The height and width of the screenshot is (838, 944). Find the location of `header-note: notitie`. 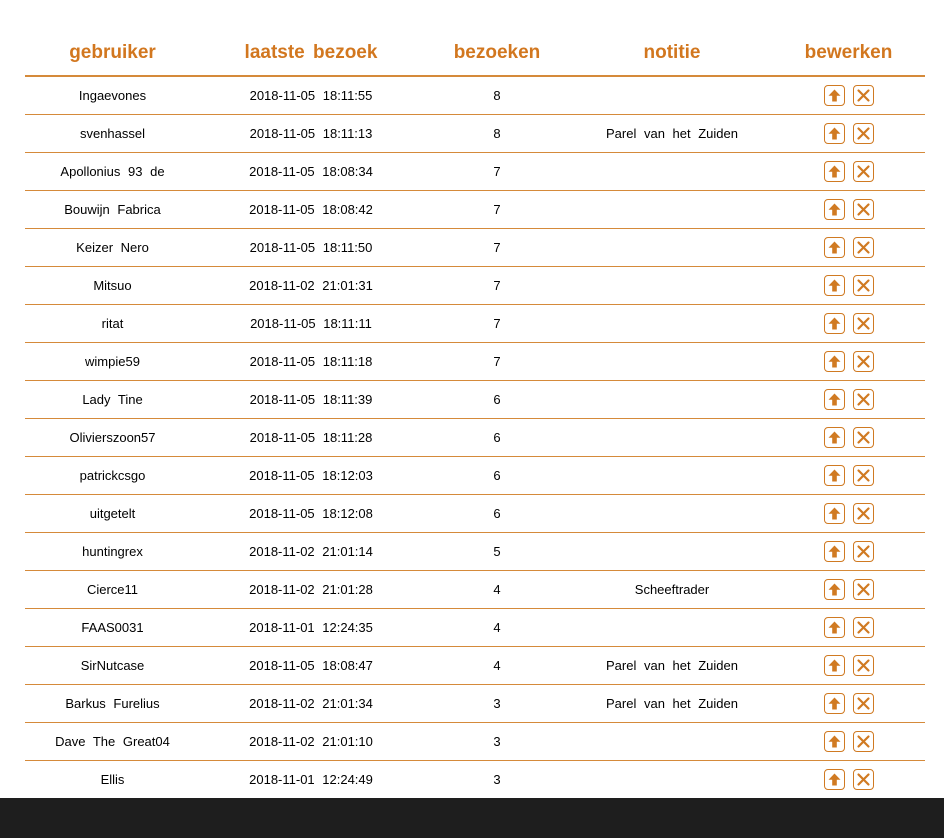

header-note: notitie is located at coordinates (672, 53).